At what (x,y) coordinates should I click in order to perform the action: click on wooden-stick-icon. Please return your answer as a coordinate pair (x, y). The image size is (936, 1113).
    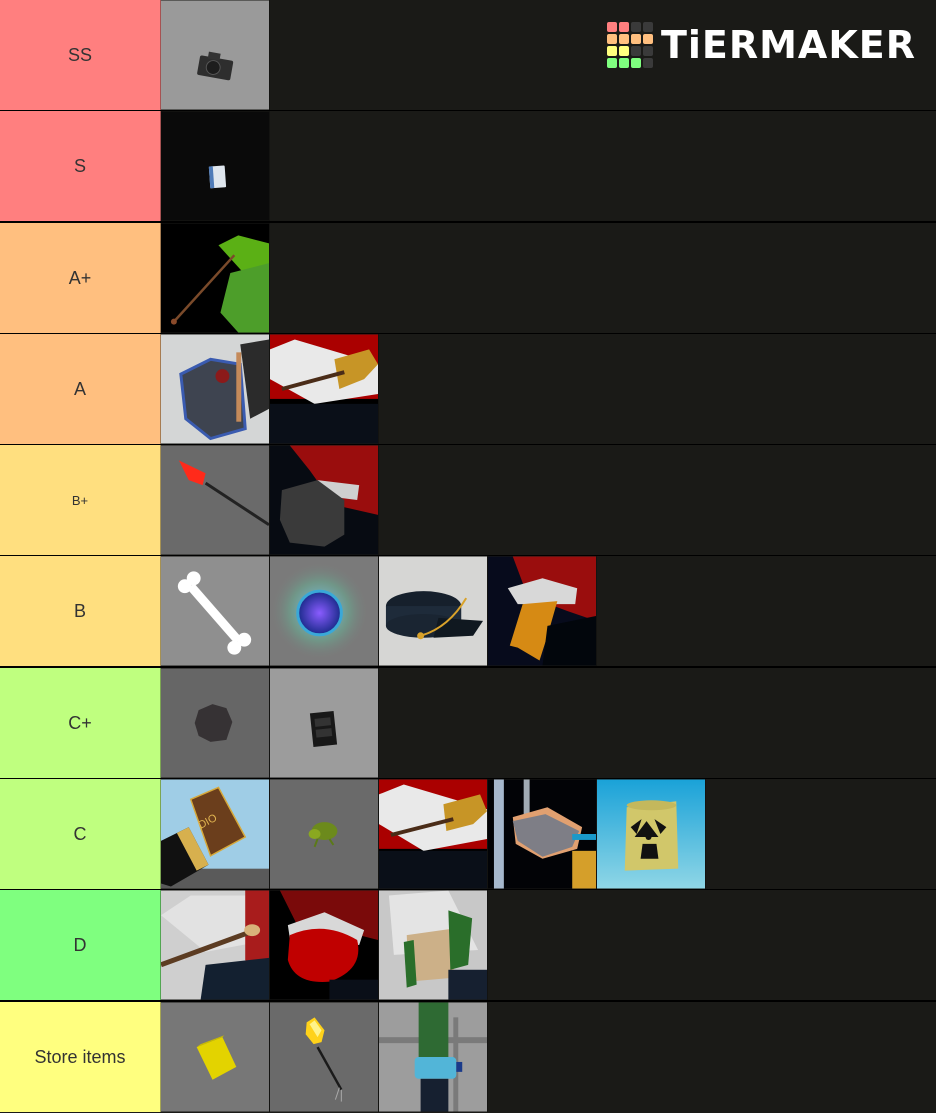
    Looking at the image, I should click on (215, 945).